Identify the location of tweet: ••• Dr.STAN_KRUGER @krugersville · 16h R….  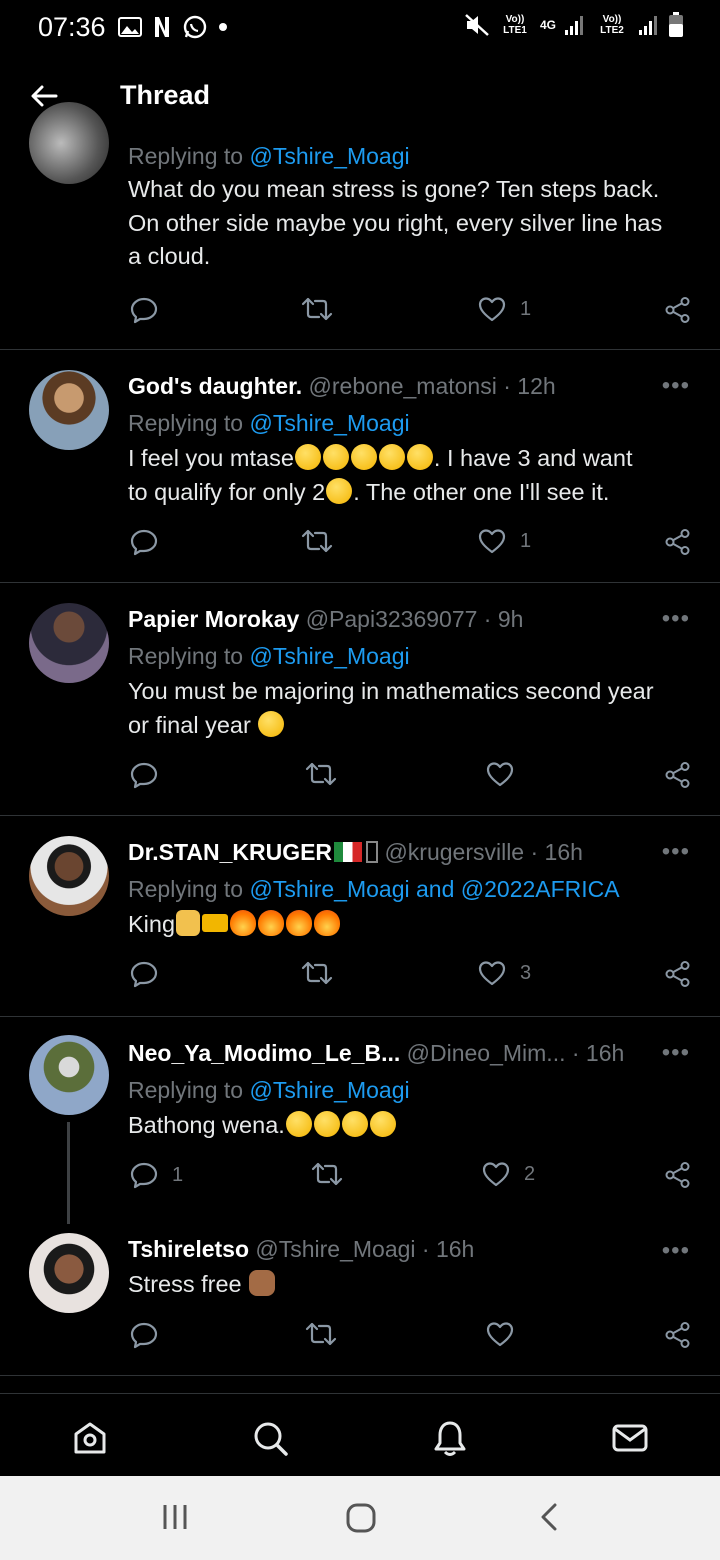
(360, 916).